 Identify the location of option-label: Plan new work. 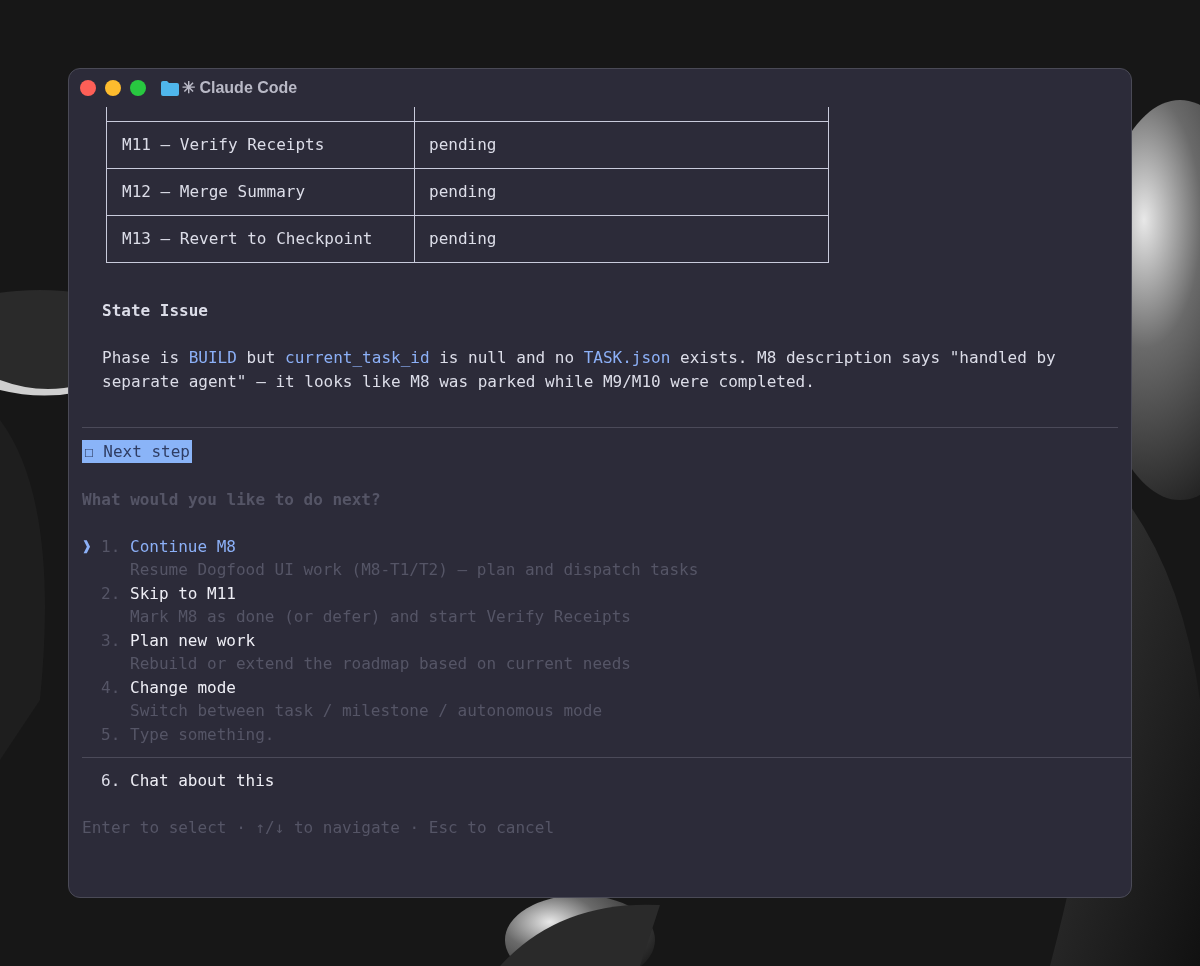
(193, 640).